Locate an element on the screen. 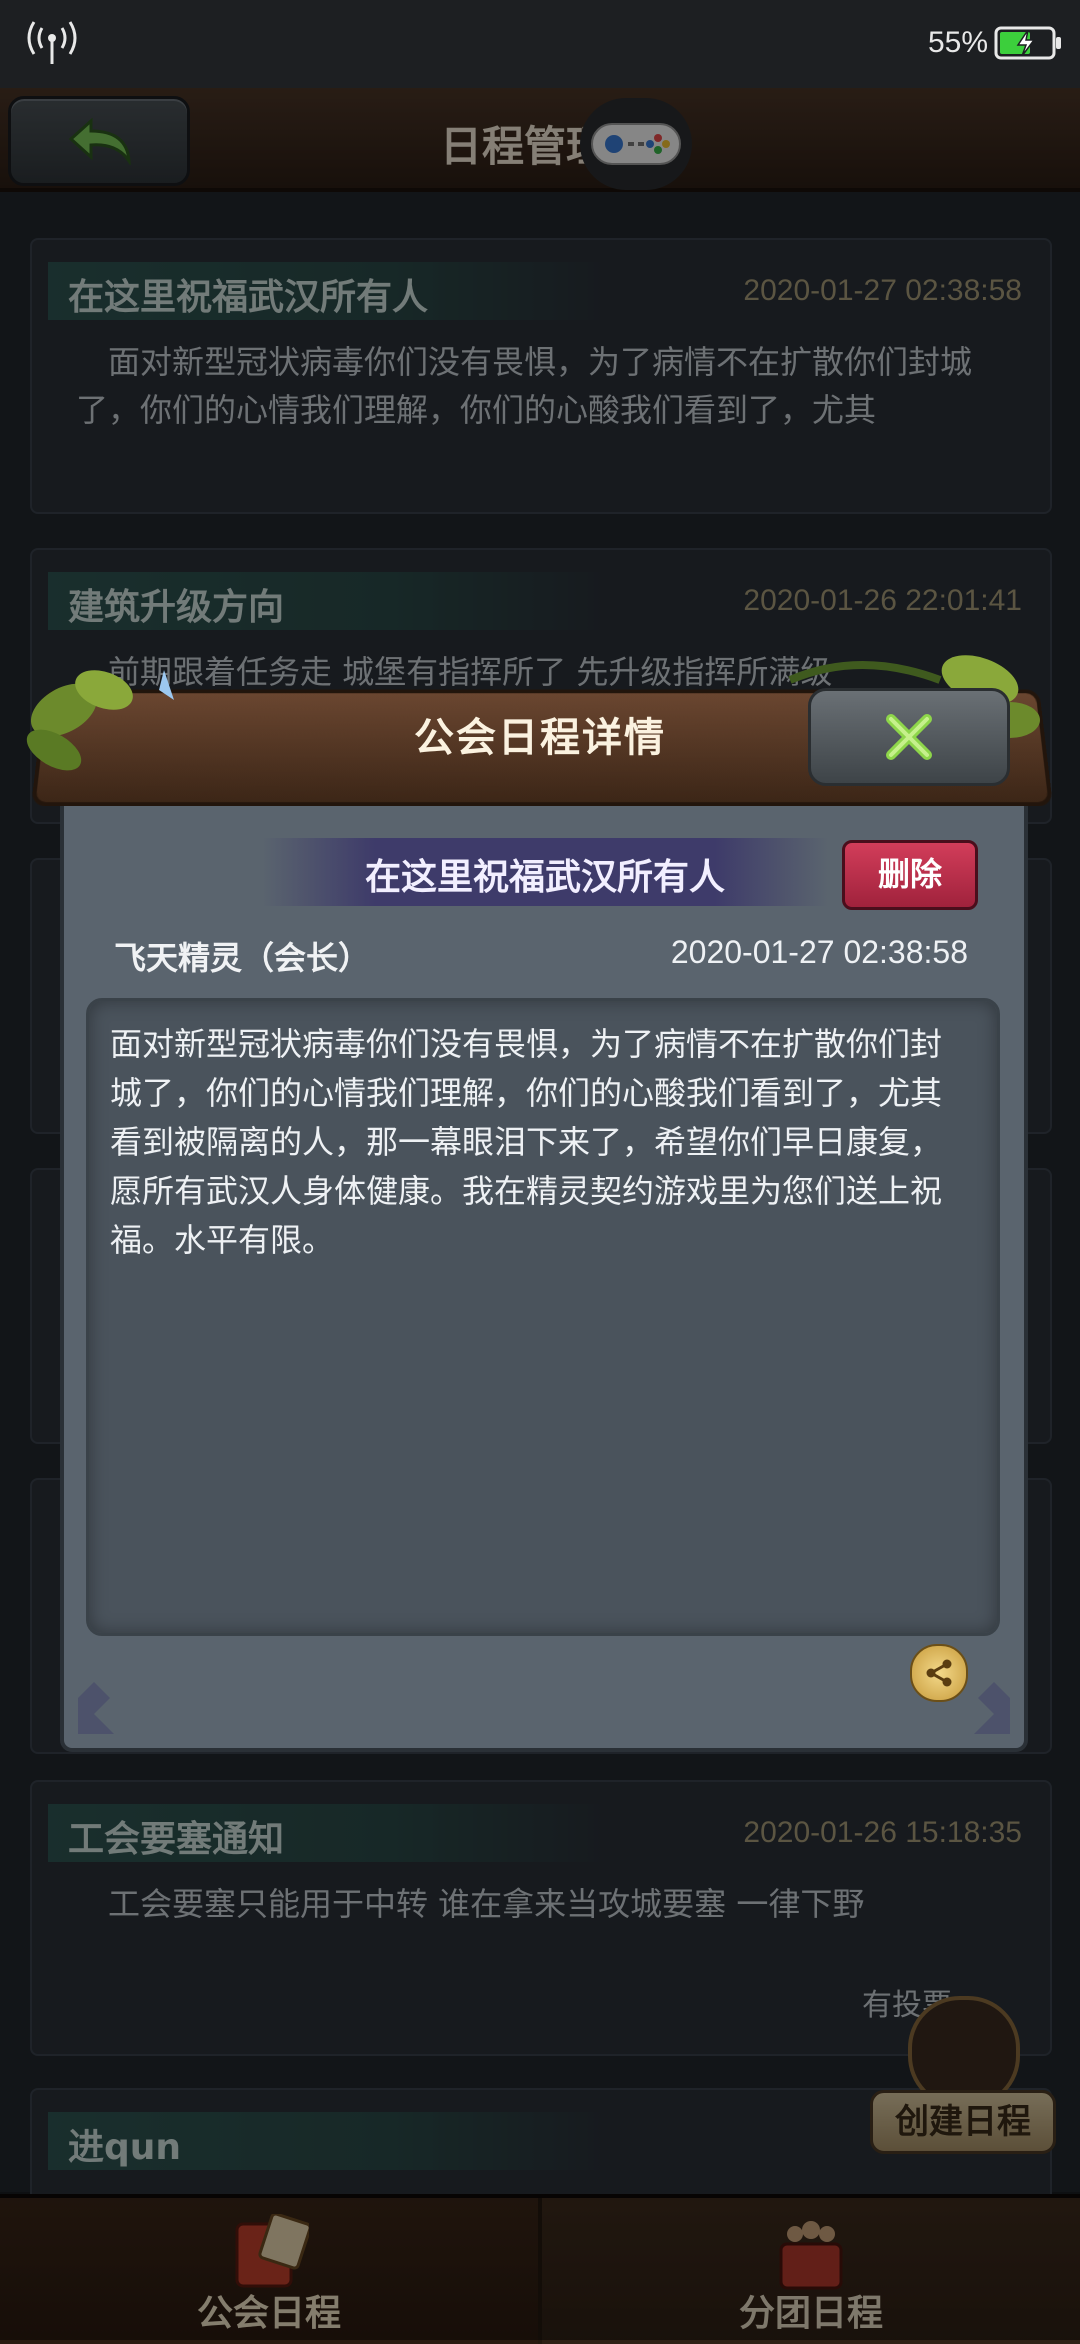 This screenshot has height=2344, width=1080. dialog-subject: 在这里祝福武汉所有人 is located at coordinates (544, 877).